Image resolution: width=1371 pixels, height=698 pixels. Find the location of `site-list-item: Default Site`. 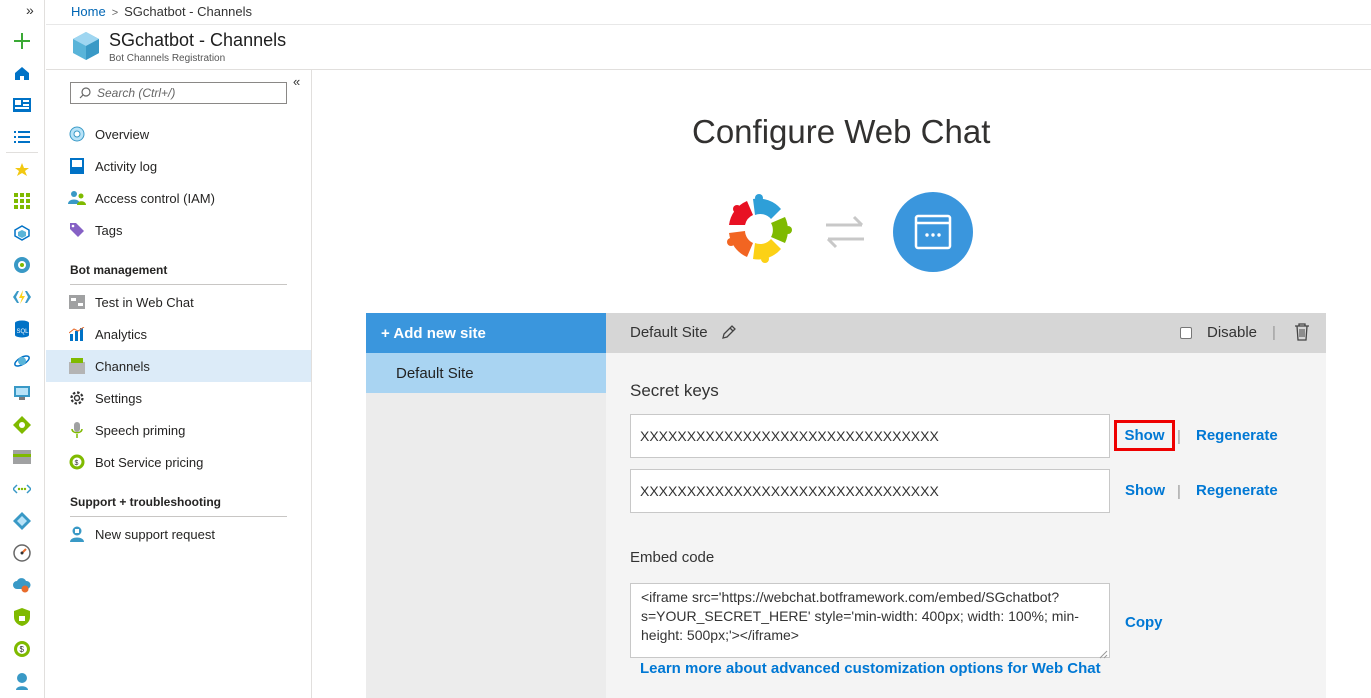

site-list-item: Default Site is located at coordinates (486, 373).